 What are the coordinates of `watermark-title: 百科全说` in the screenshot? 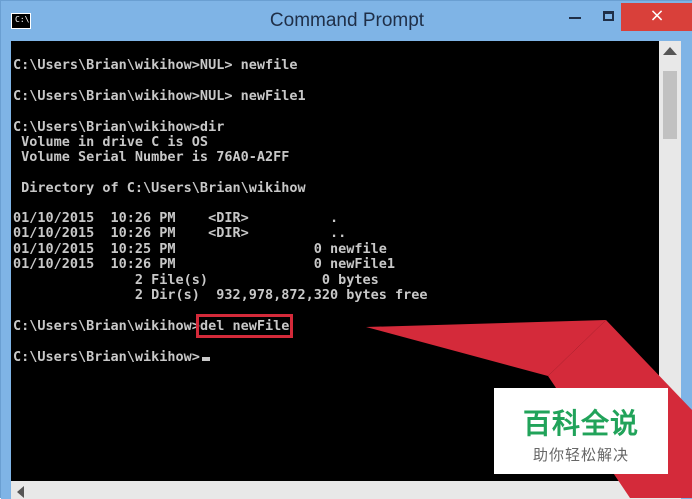 It's located at (580, 423).